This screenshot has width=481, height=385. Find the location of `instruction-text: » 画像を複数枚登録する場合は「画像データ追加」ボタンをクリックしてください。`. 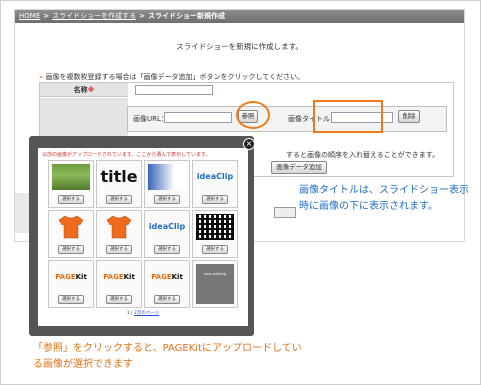

instruction-text: » 画像を複数枚登録する場合は「画像データ追加」ボタンをクリックしてください。 is located at coordinates (171, 77).